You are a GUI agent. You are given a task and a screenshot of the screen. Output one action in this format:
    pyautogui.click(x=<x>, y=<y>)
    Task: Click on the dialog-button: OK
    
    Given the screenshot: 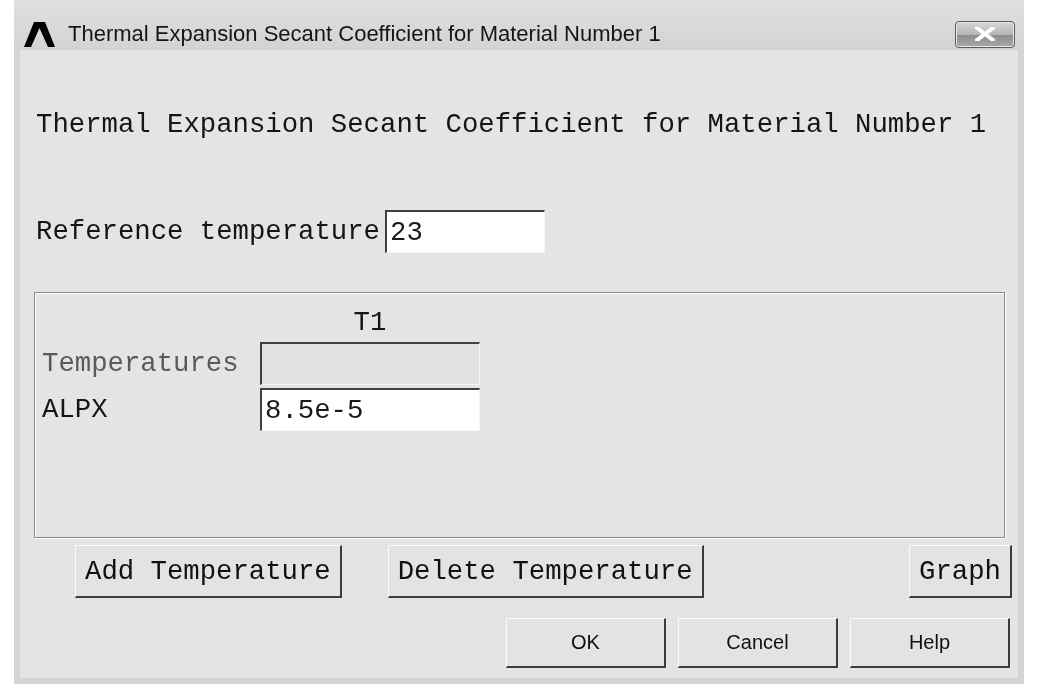 What is the action you would take?
    pyautogui.click(x=586, y=643)
    